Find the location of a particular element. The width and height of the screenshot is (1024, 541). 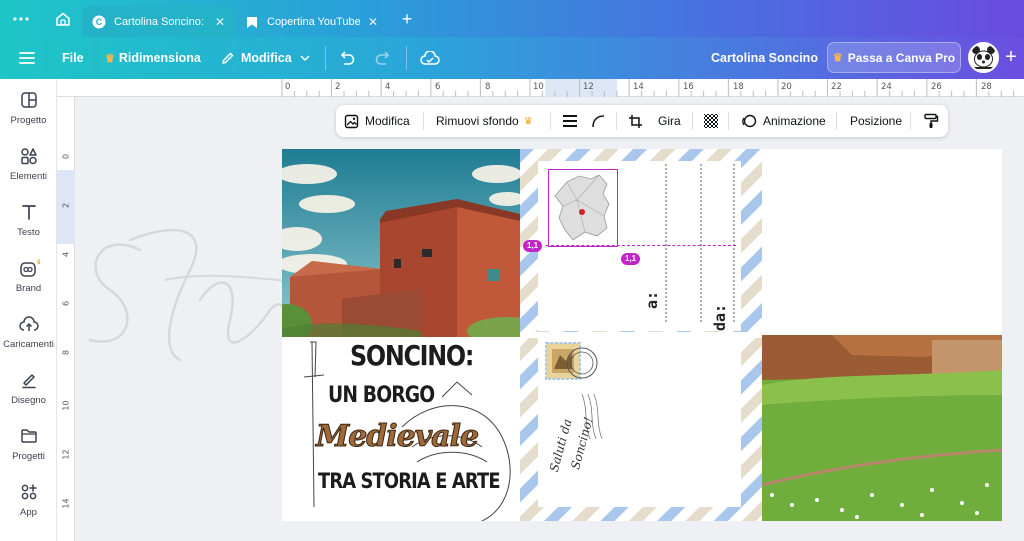

shapes-icon is located at coordinates (29, 156).